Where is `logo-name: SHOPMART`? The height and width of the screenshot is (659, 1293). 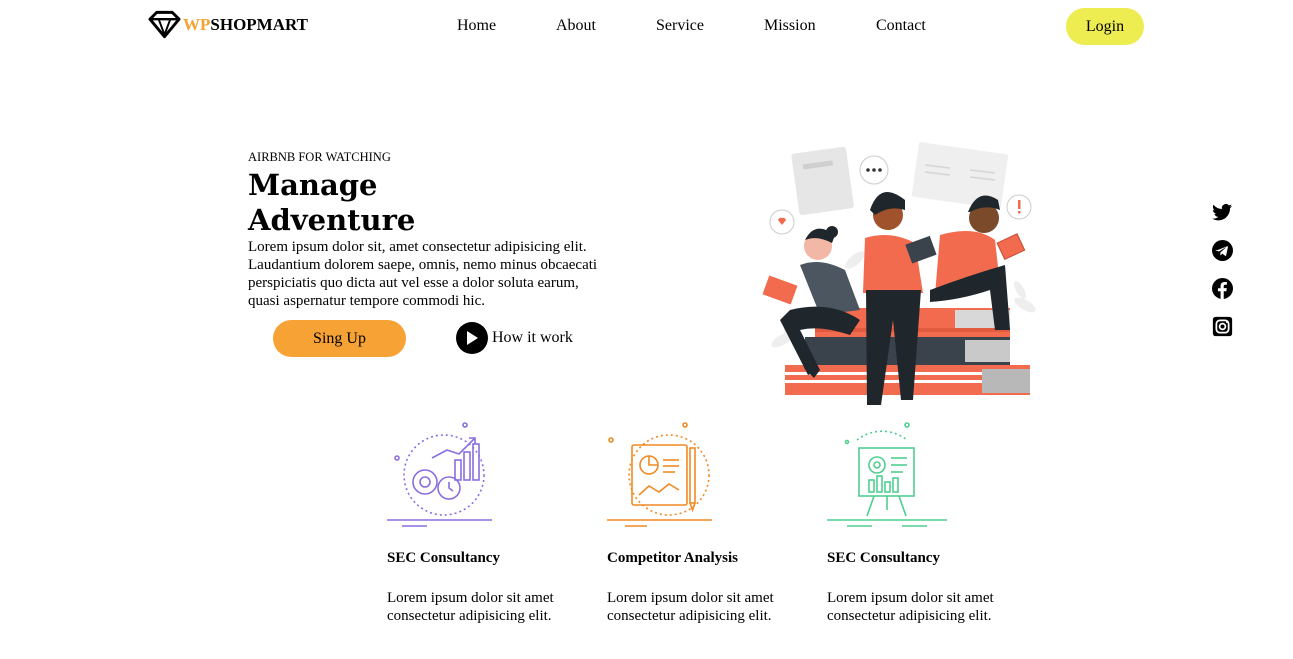
logo-name: SHOPMART is located at coordinates (259, 24).